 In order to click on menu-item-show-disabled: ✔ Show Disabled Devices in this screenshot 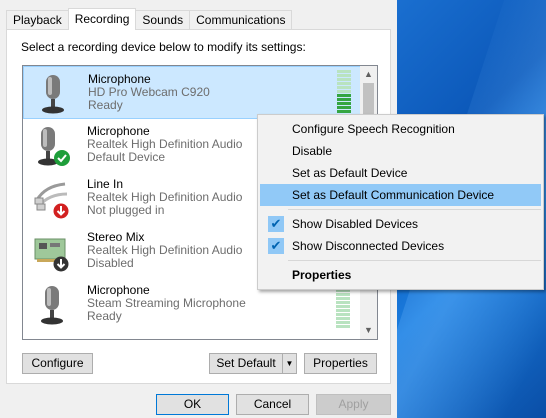, I will do `click(400, 224)`.